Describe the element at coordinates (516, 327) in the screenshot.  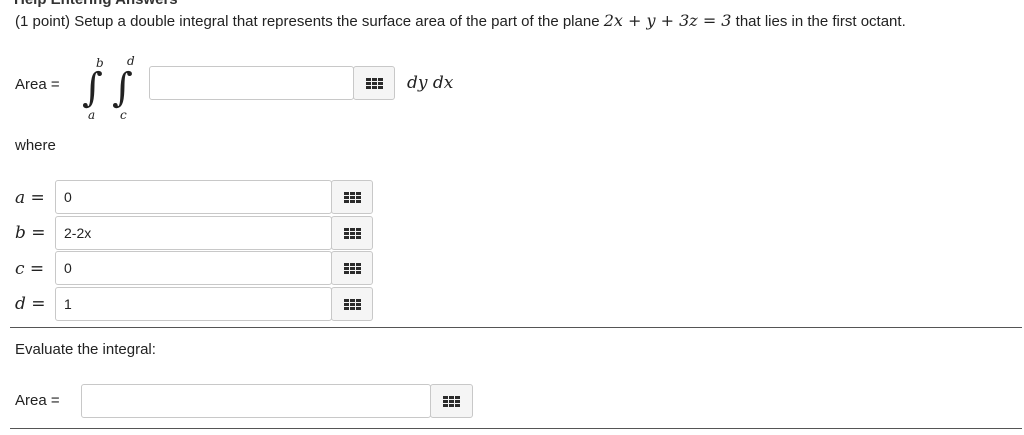
I see `section-divider` at that location.